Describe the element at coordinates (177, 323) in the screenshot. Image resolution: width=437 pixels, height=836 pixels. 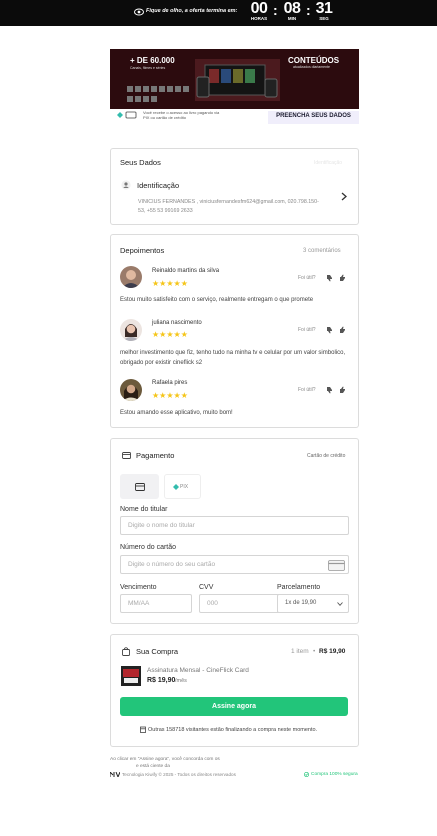
I see `reviewer-name: juliana nascimento` at that location.